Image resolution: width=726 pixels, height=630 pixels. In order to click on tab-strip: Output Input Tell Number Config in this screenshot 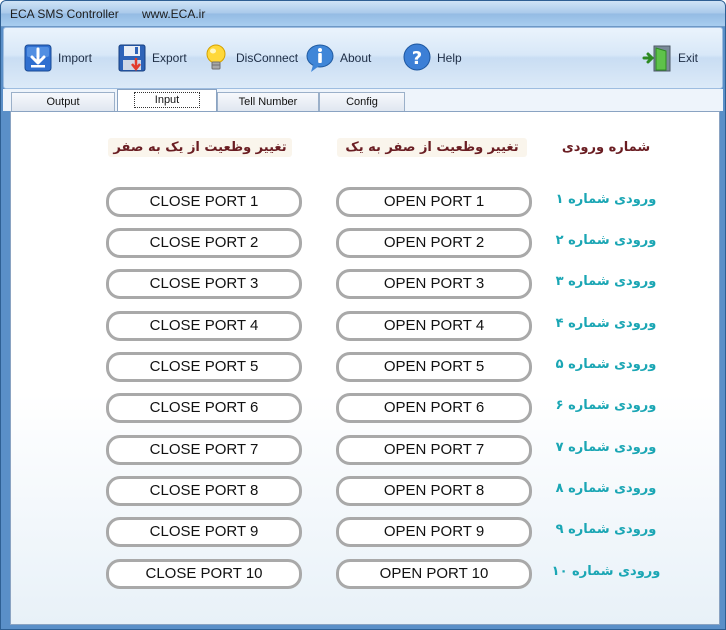, I will do `click(363, 100)`.